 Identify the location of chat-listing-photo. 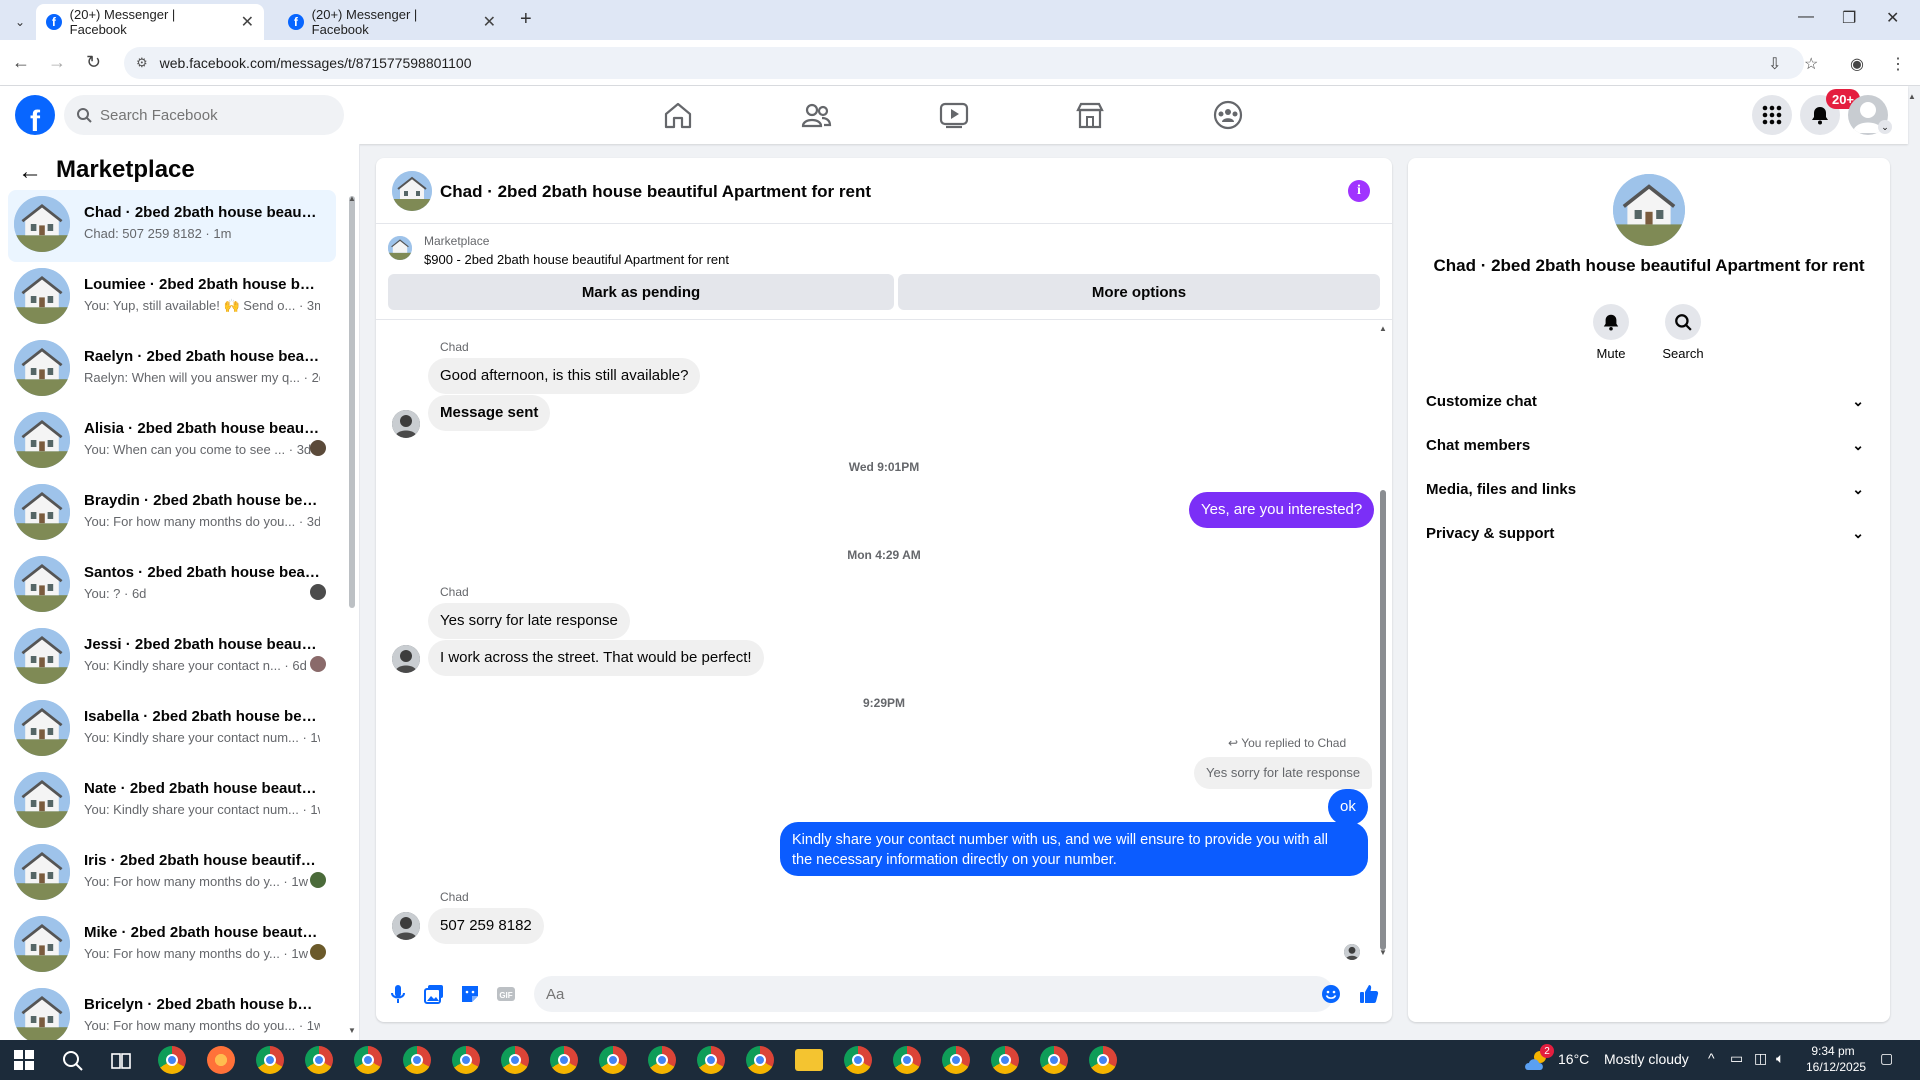
(412, 191).